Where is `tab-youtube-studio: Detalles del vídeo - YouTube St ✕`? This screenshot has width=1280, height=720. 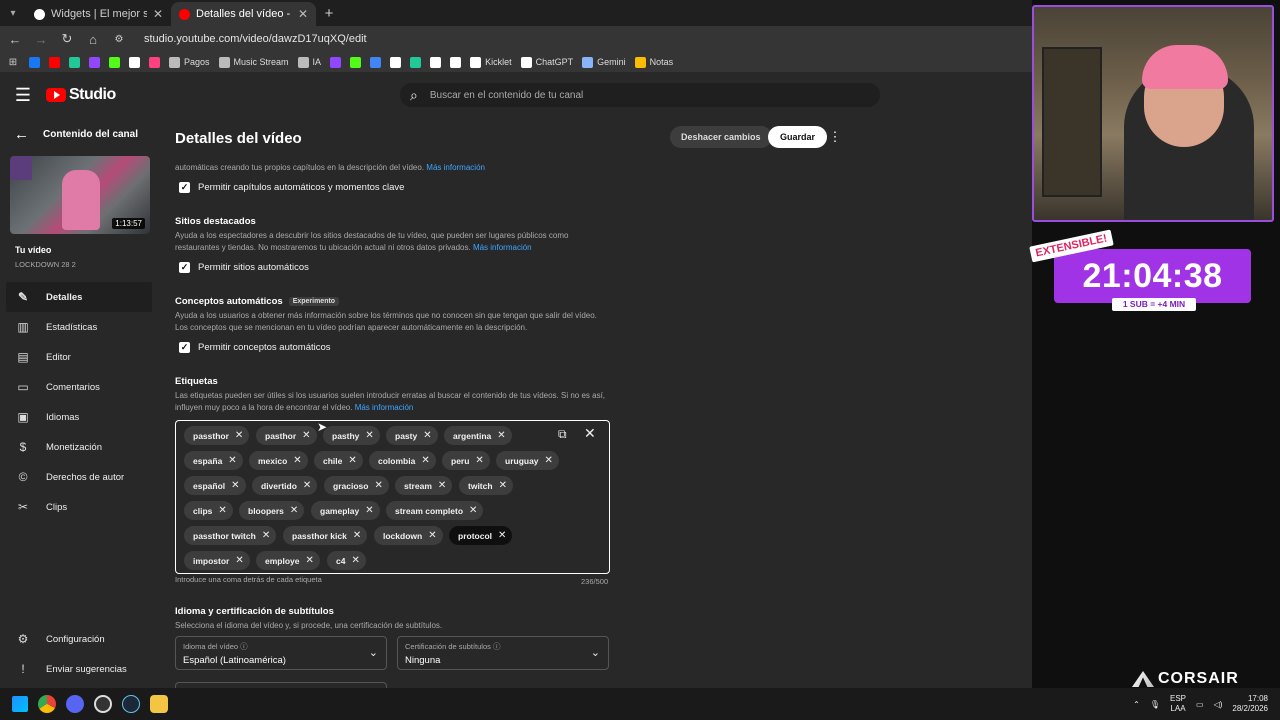 tab-youtube-studio: Detalles del vídeo - YouTube St ✕ is located at coordinates (243, 14).